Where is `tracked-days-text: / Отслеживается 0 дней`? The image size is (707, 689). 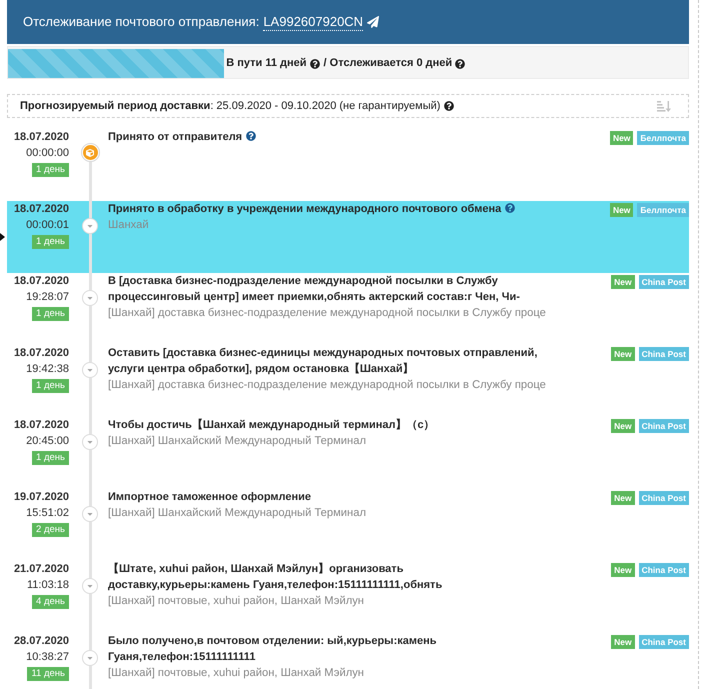
tracked-days-text: / Отслеживается 0 дней is located at coordinates (388, 64).